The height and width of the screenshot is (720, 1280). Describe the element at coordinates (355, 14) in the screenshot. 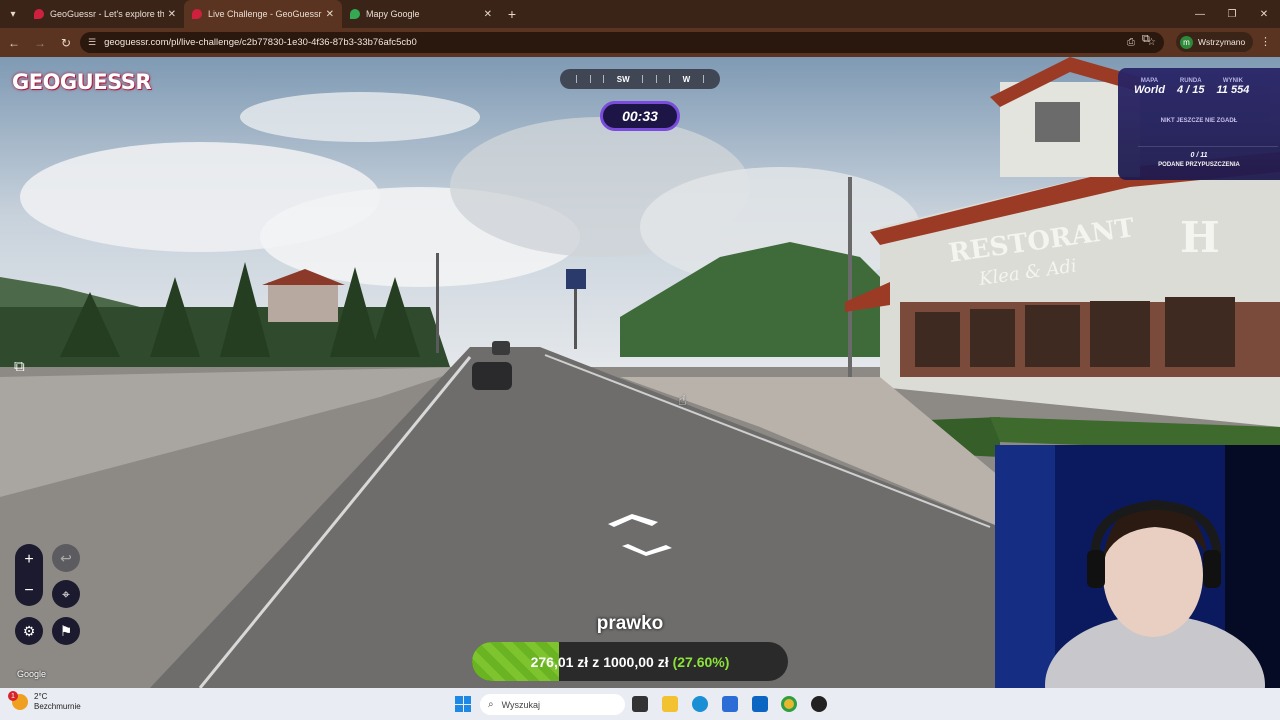

I see `google-maps-favicon-icon` at that location.